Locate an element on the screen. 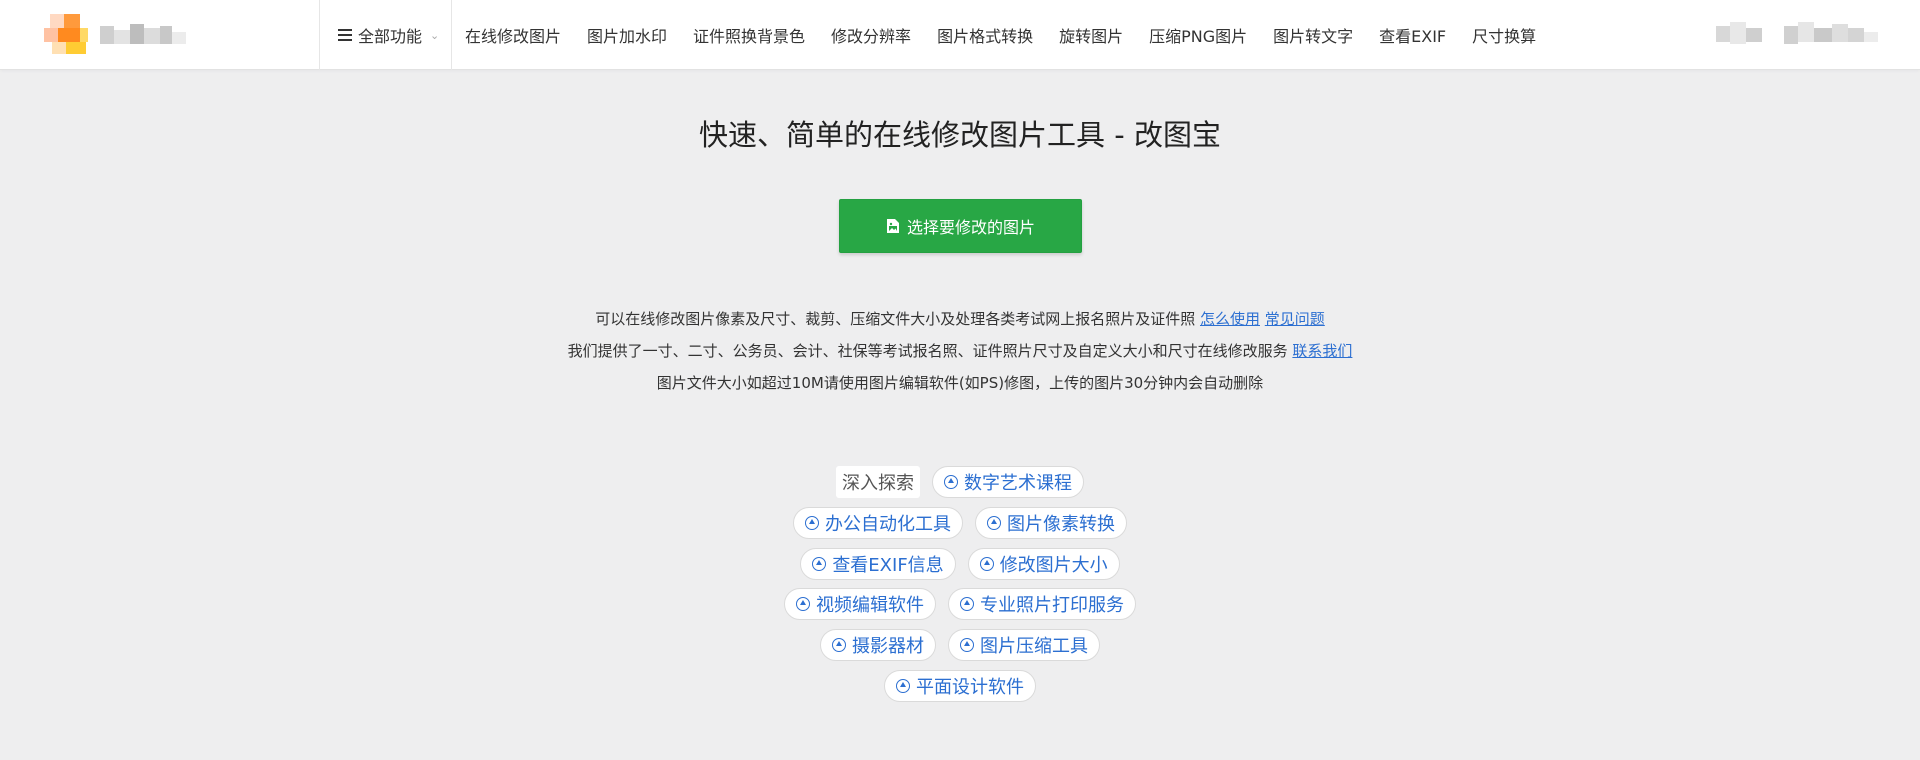  tag-text: 修改图片大小 is located at coordinates (1053, 565).